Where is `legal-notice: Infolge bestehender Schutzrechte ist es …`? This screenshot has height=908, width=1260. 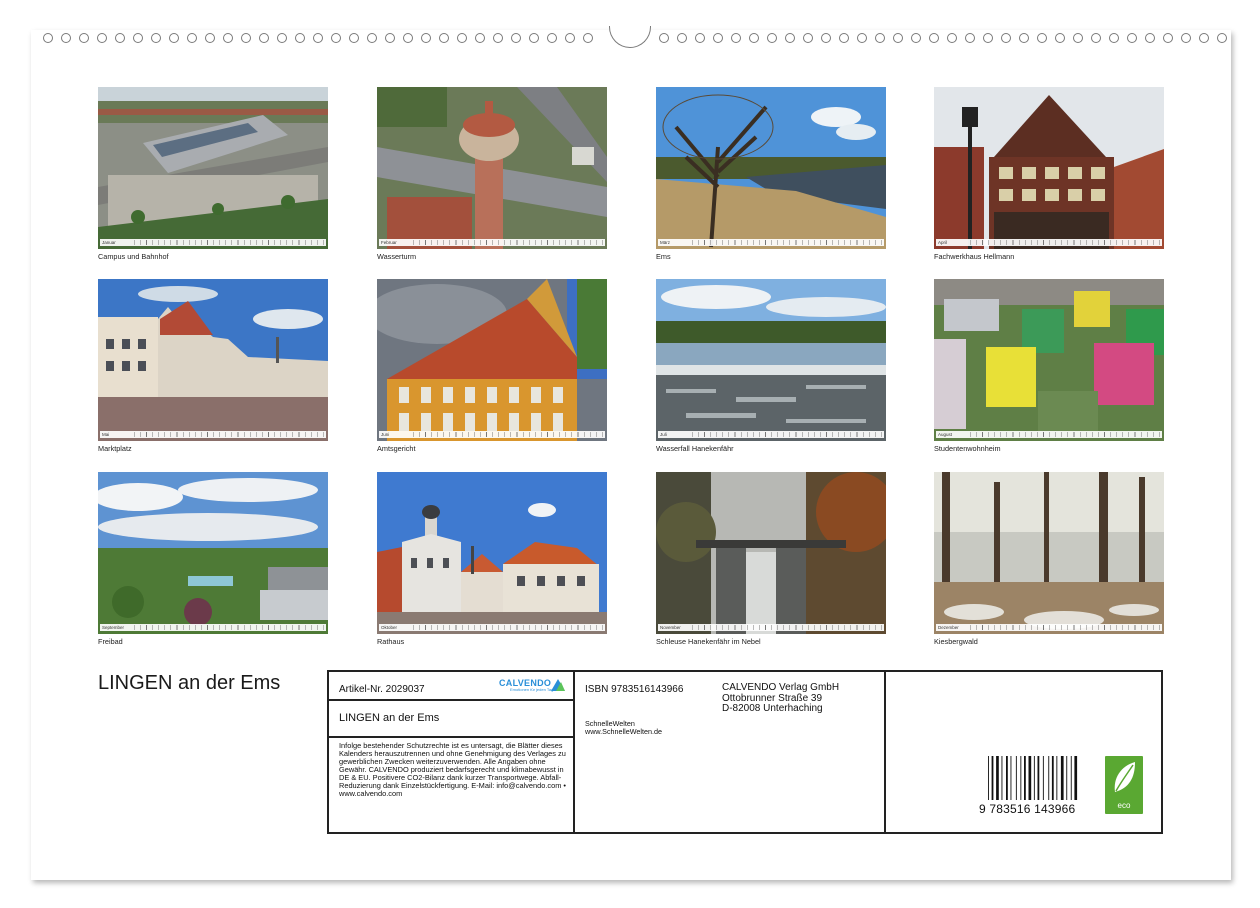
legal-notice: Infolge bestehender Schutzrechte ist es … is located at coordinates (452, 769).